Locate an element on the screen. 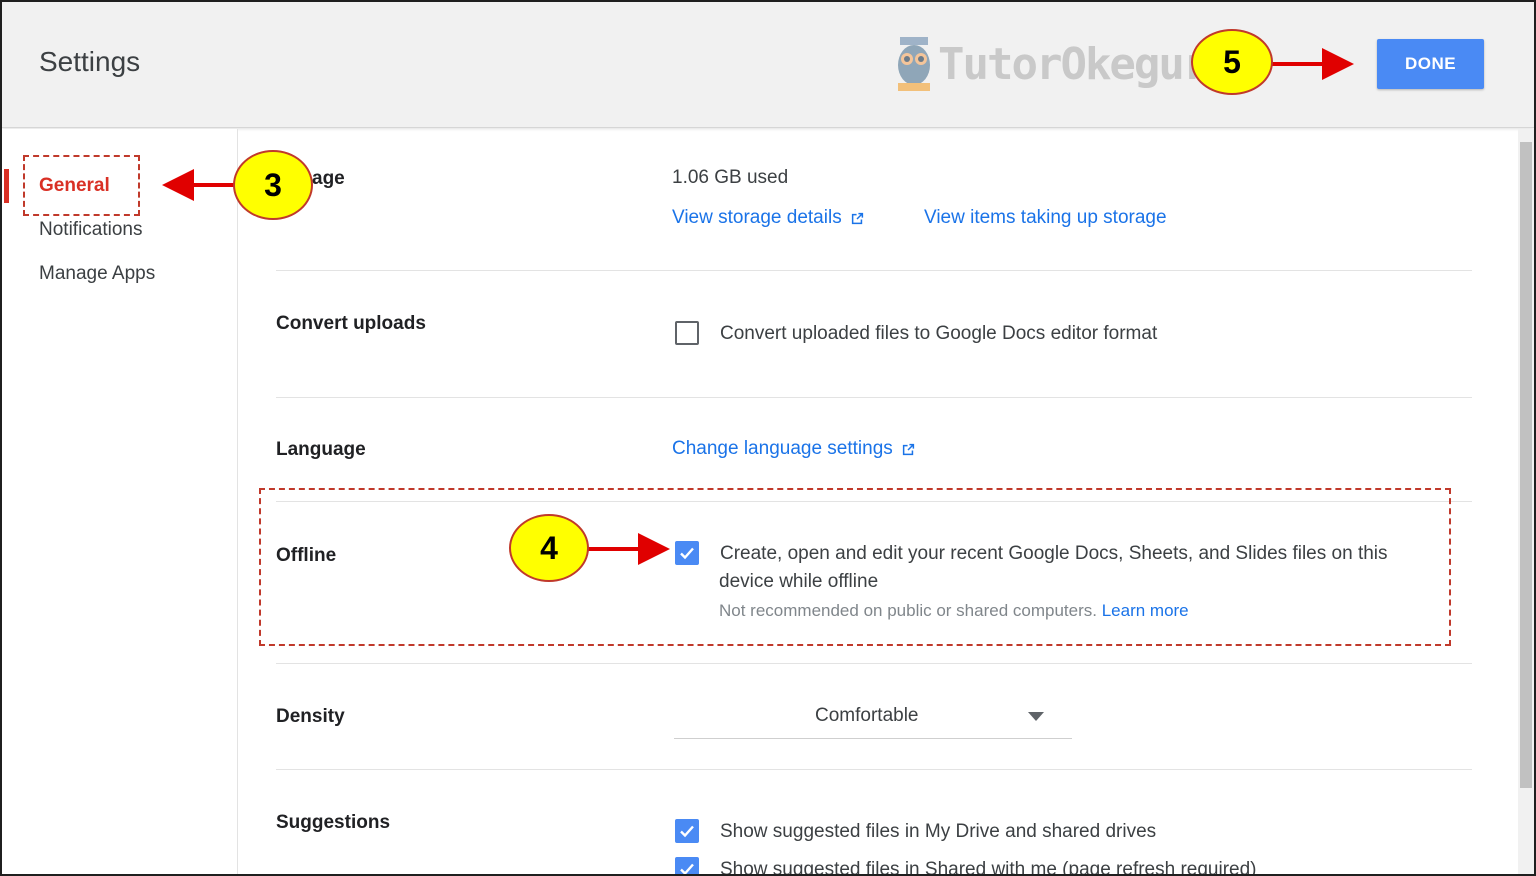  step-5-badge: 5 is located at coordinates (1232, 62).